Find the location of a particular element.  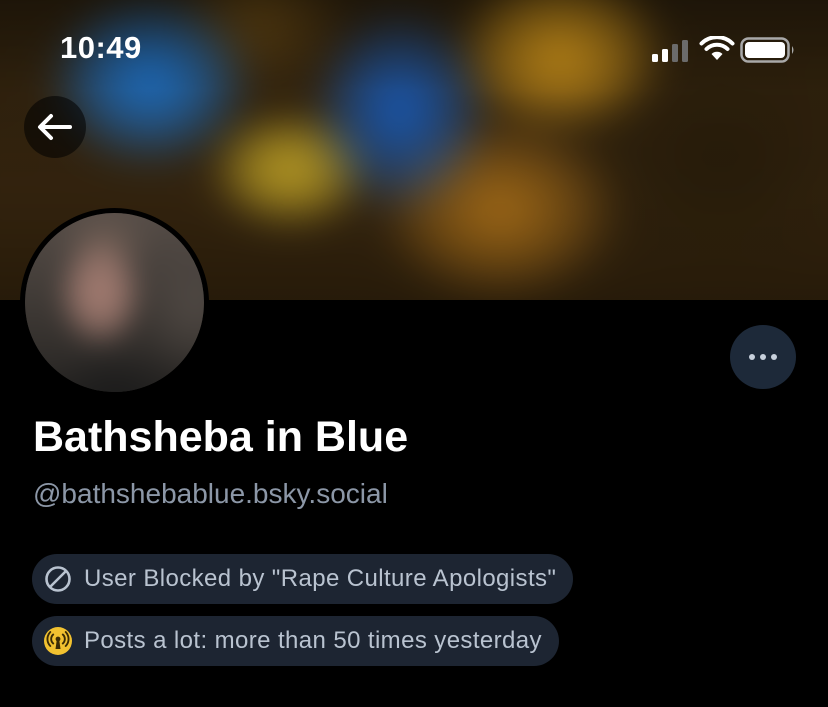

battery-icon is located at coordinates (767, 50).